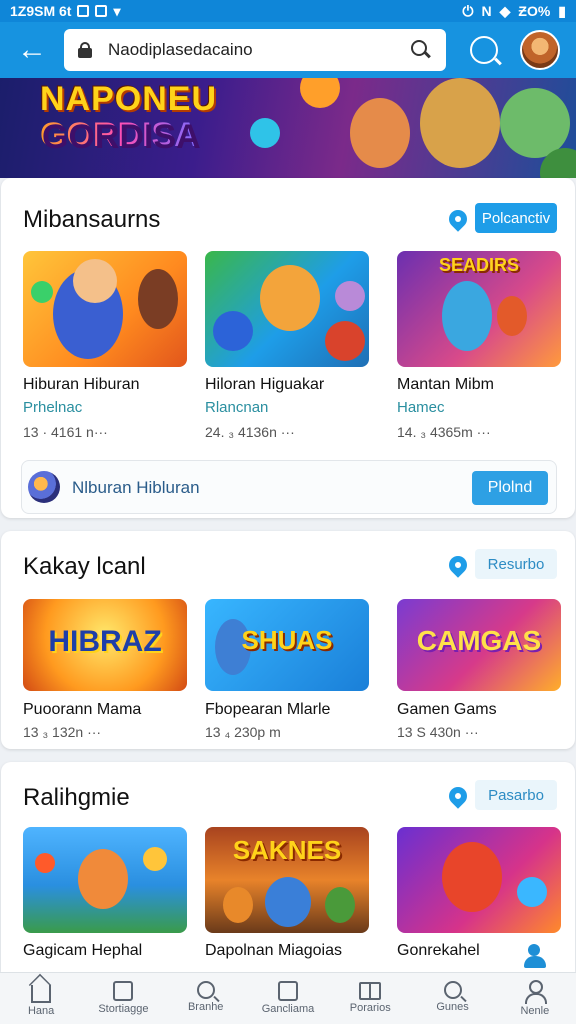  Describe the element at coordinates (438, 732) in the screenshot. I see `game-meta: 13 S 430n ···` at that location.